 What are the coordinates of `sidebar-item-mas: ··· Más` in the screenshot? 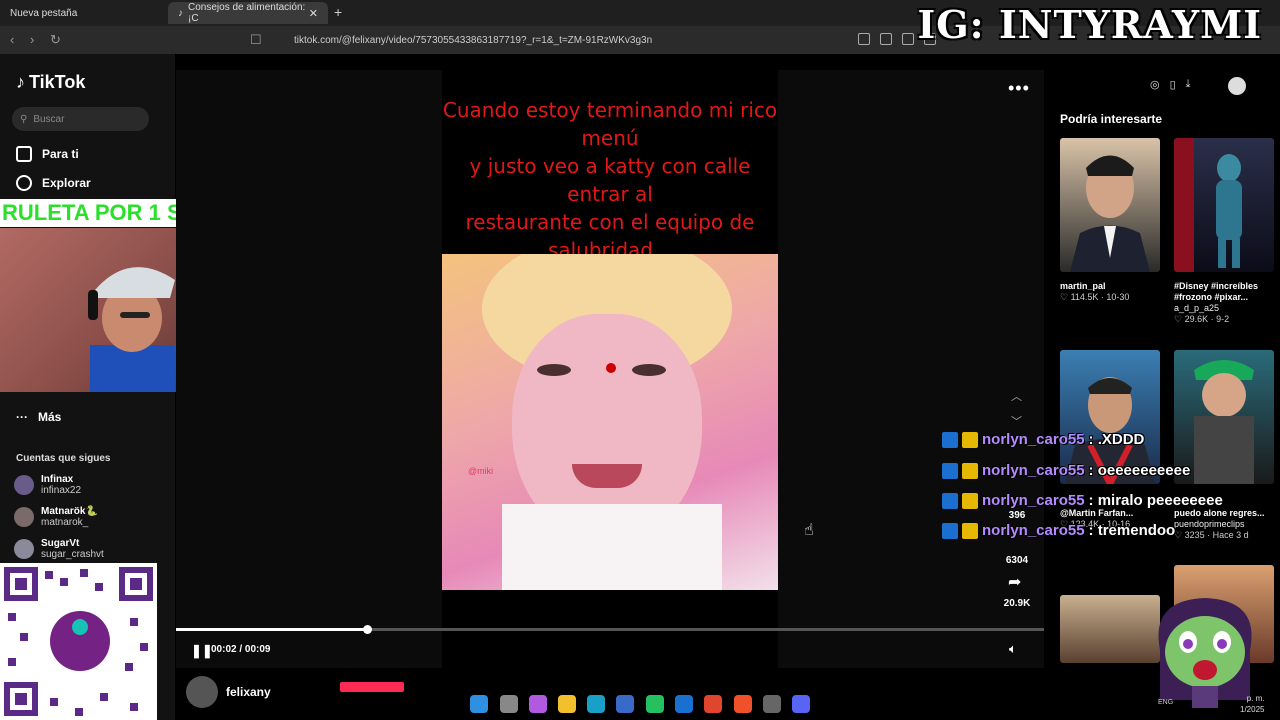 It's located at (38, 417).